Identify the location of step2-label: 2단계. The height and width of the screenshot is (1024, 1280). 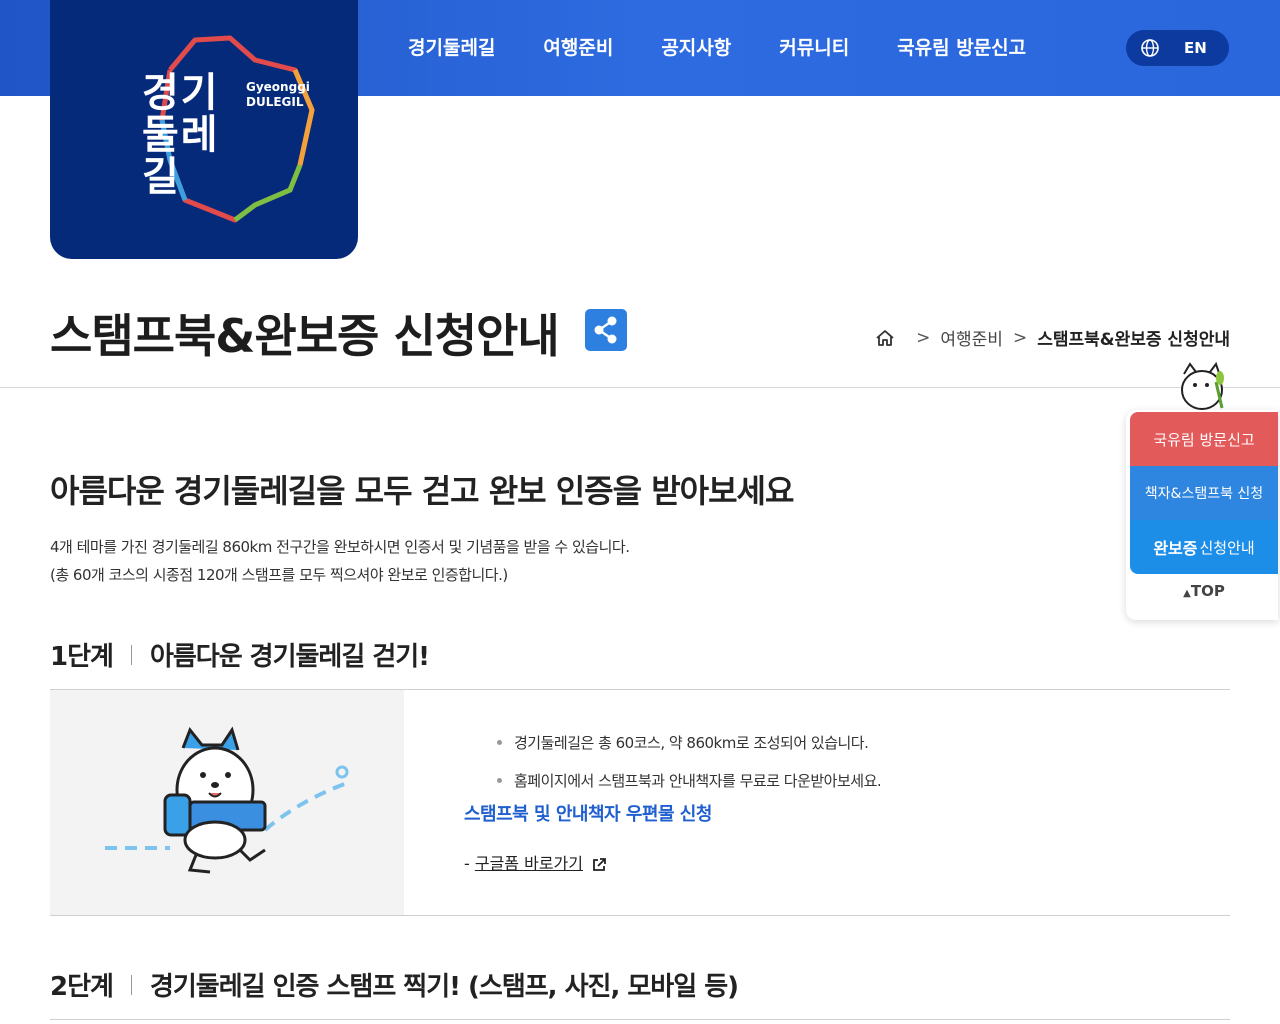
(82, 987).